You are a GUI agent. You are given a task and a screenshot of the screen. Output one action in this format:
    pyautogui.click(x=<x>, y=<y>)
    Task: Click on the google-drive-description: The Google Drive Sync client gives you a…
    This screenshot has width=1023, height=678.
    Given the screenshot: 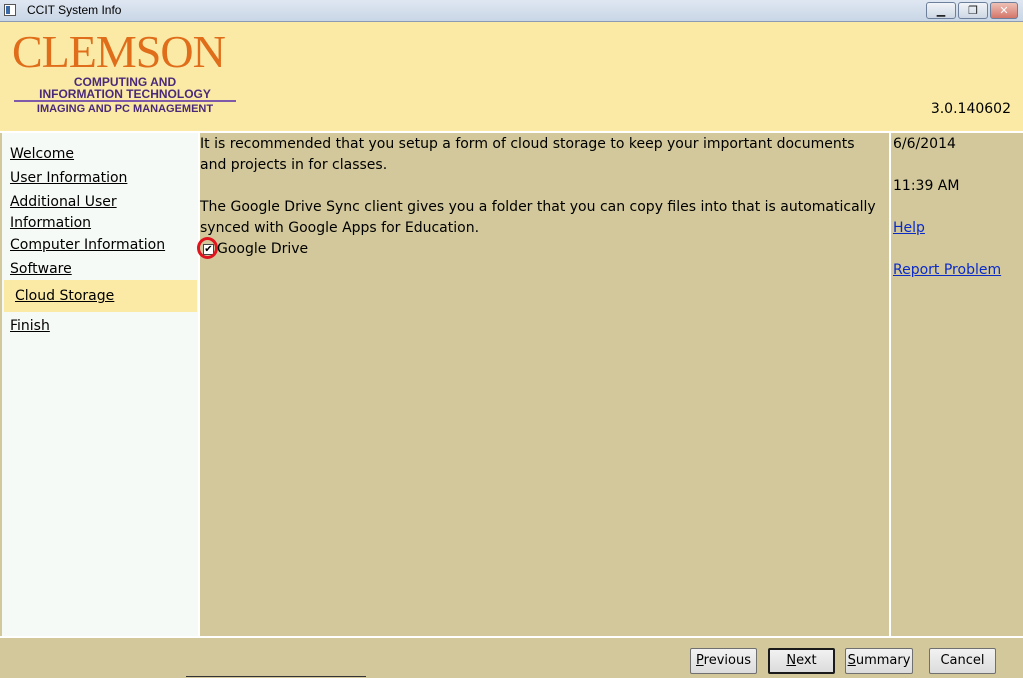 What is the action you would take?
    pyautogui.click(x=538, y=217)
    